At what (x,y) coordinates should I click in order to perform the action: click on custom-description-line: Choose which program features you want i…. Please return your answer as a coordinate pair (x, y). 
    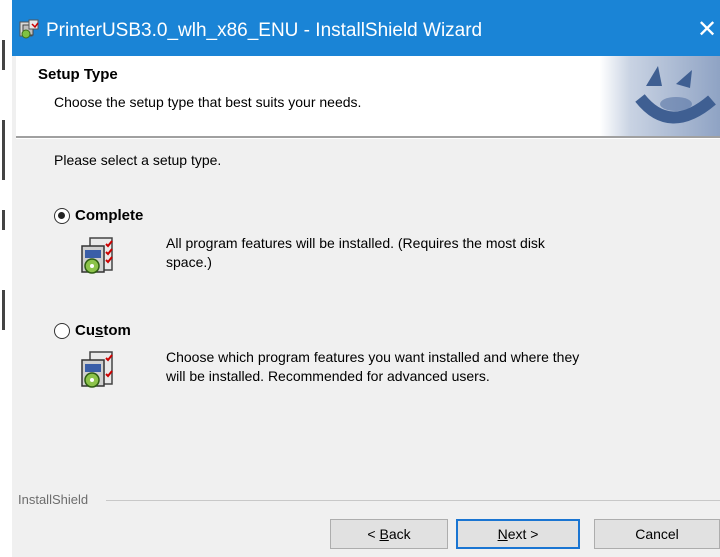
    Looking at the image, I should click on (373, 357).